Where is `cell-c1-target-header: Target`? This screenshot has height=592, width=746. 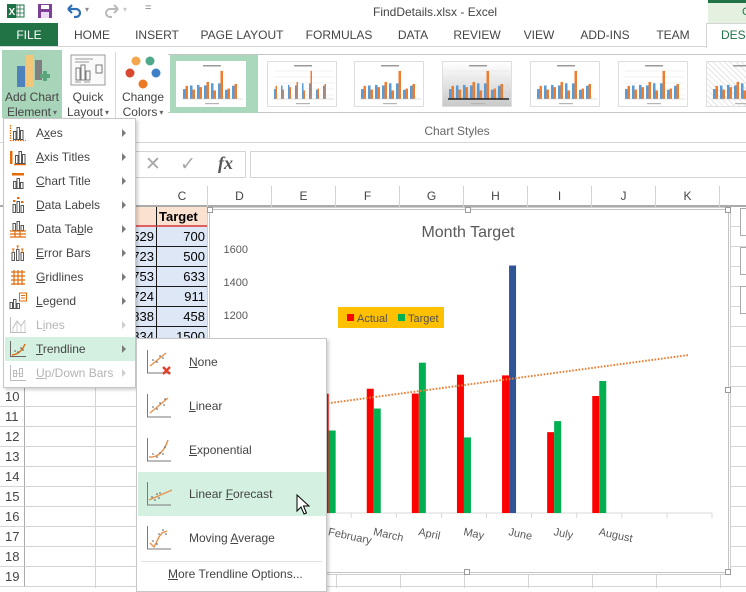
cell-c1-target-header: Target is located at coordinates (182, 217).